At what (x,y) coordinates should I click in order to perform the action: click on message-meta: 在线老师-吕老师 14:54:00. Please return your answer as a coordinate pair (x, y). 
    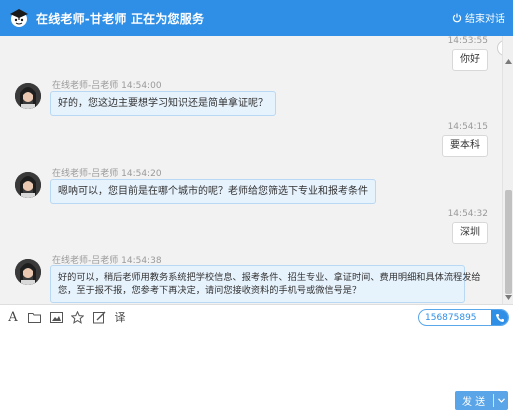
    Looking at the image, I should click on (107, 84).